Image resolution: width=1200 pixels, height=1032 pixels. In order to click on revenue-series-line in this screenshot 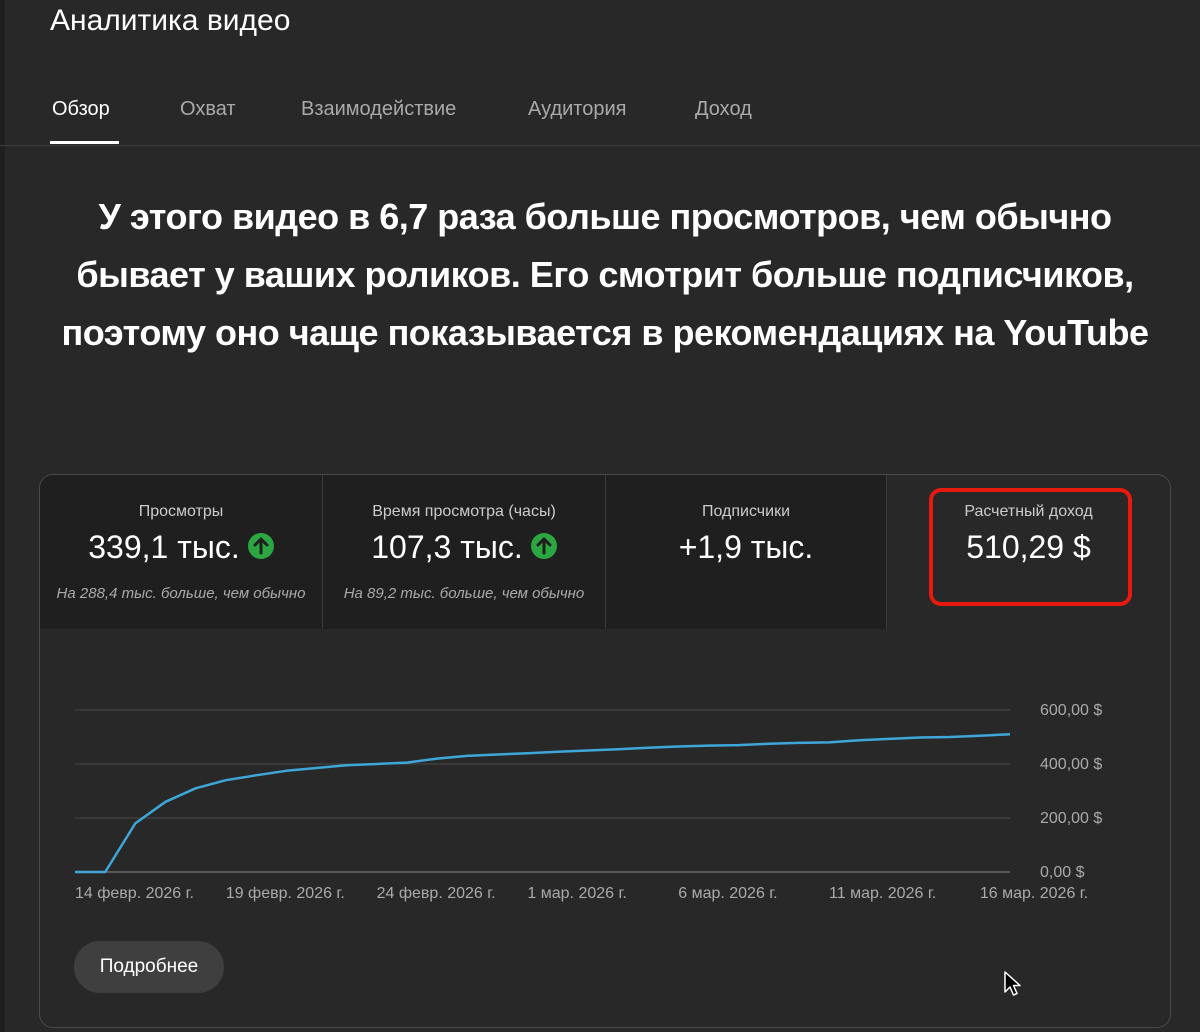, I will do `click(543, 803)`.